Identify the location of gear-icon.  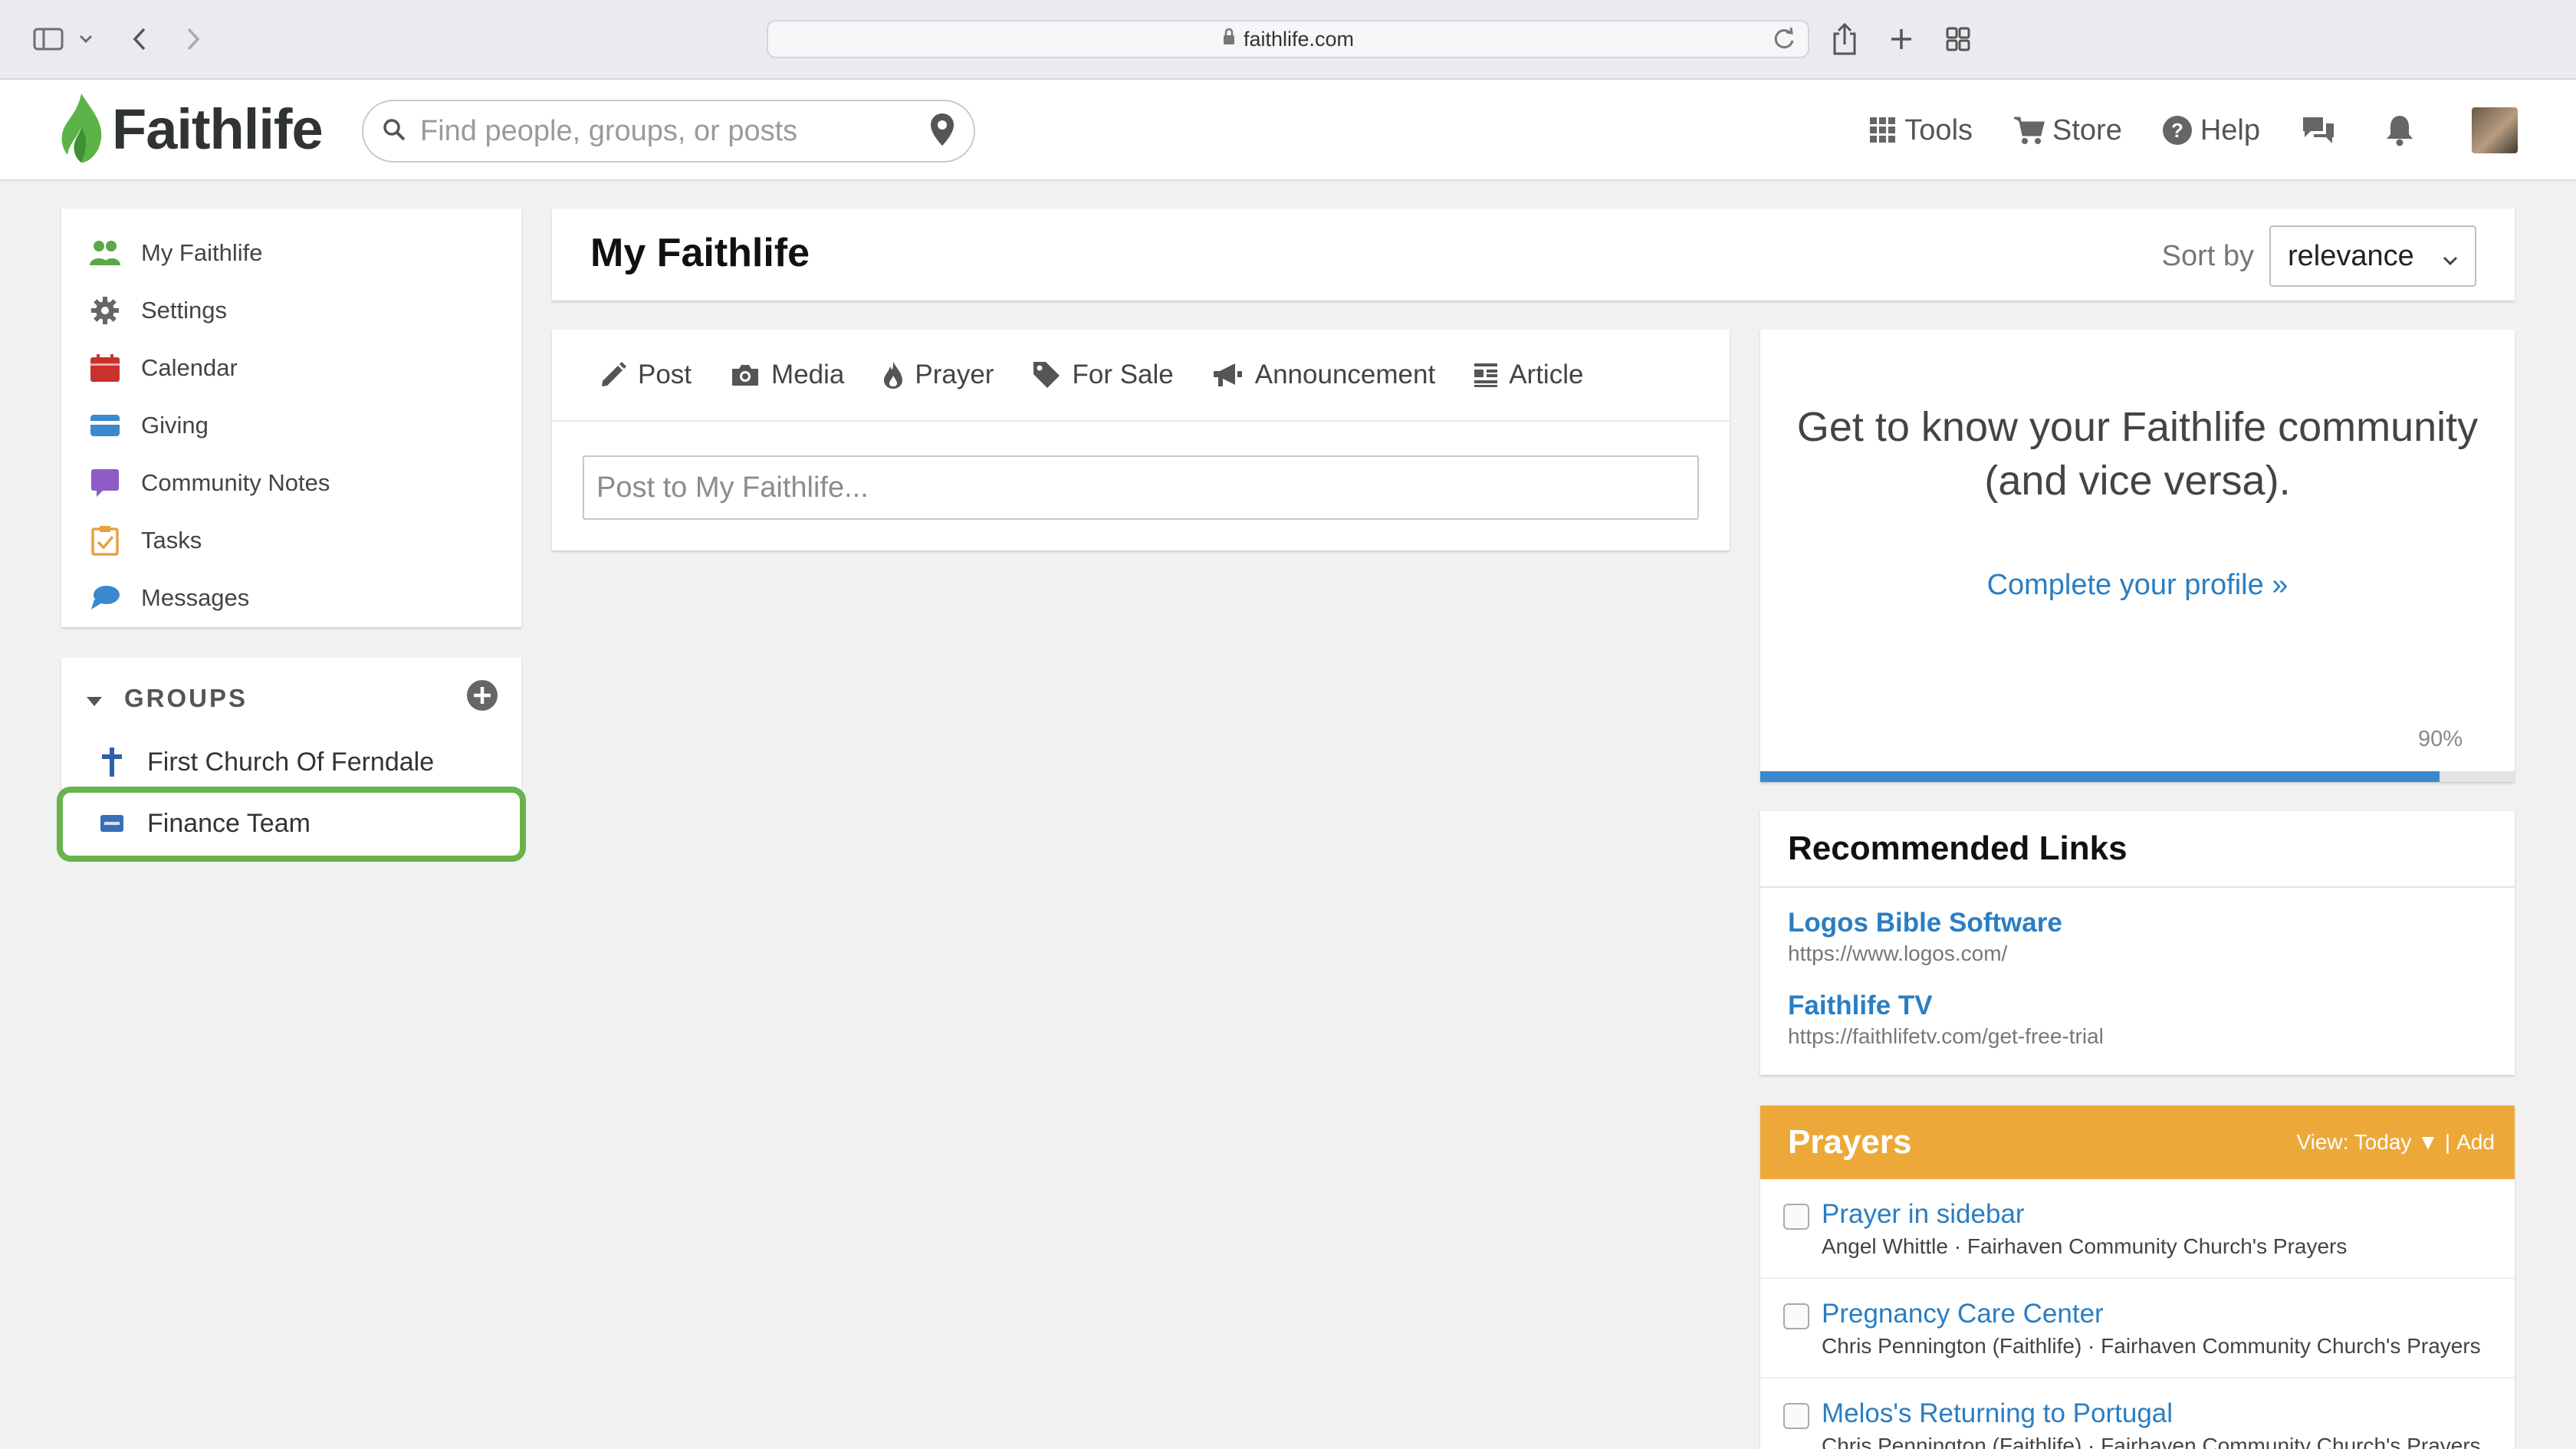
(105, 310).